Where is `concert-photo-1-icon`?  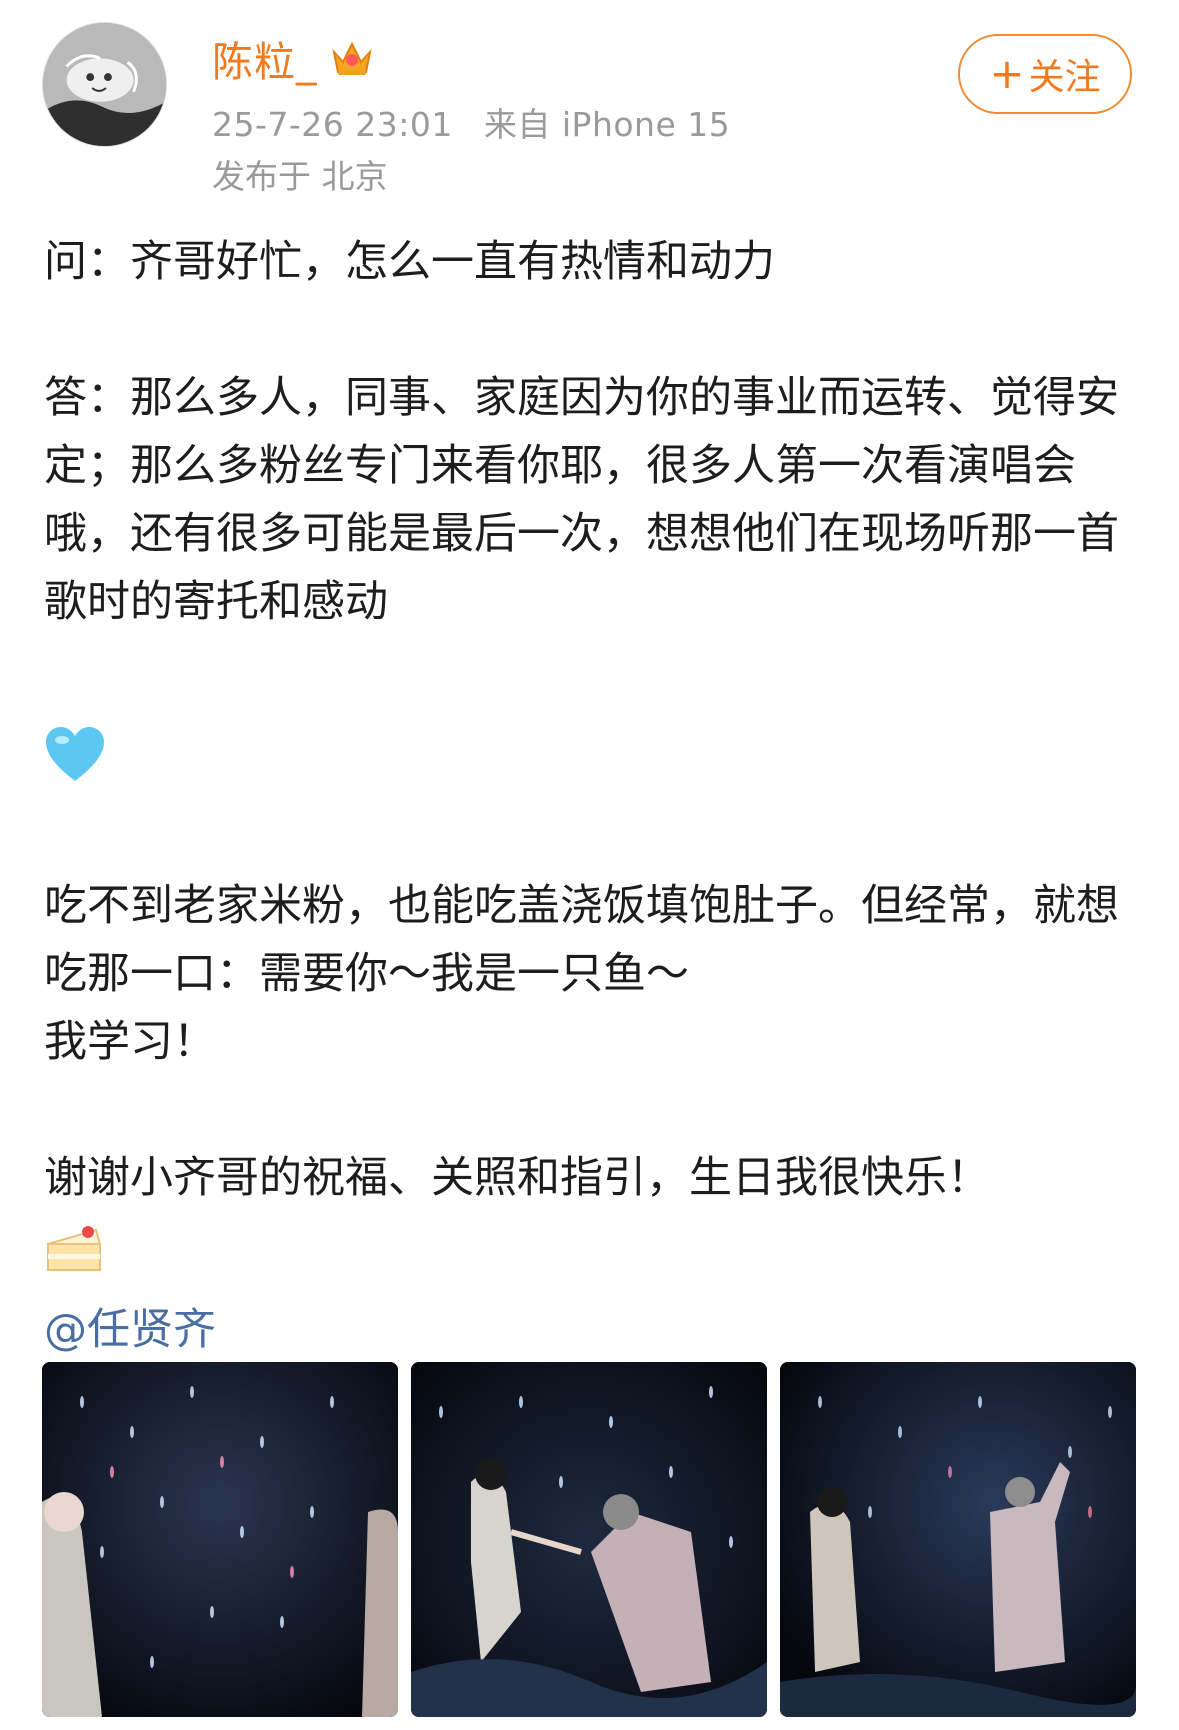 concert-photo-1-icon is located at coordinates (220, 1539).